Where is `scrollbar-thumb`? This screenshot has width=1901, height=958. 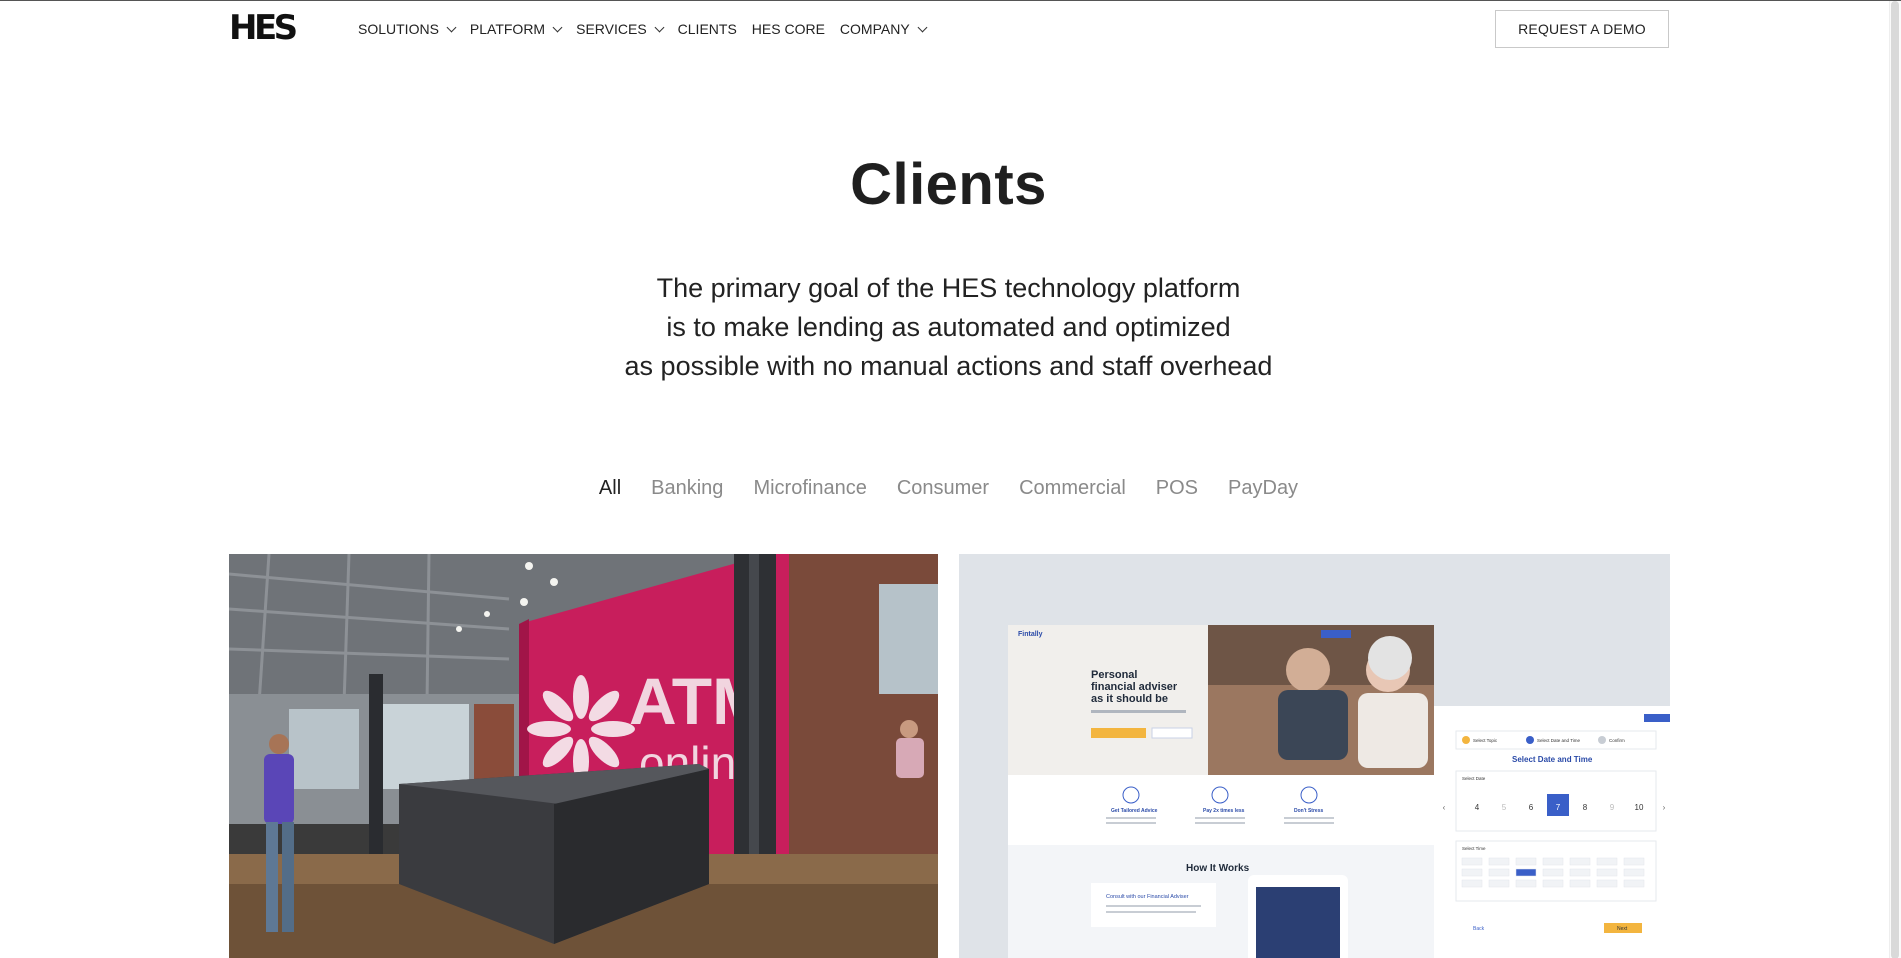 scrollbar-thumb is located at coordinates (1895, 479).